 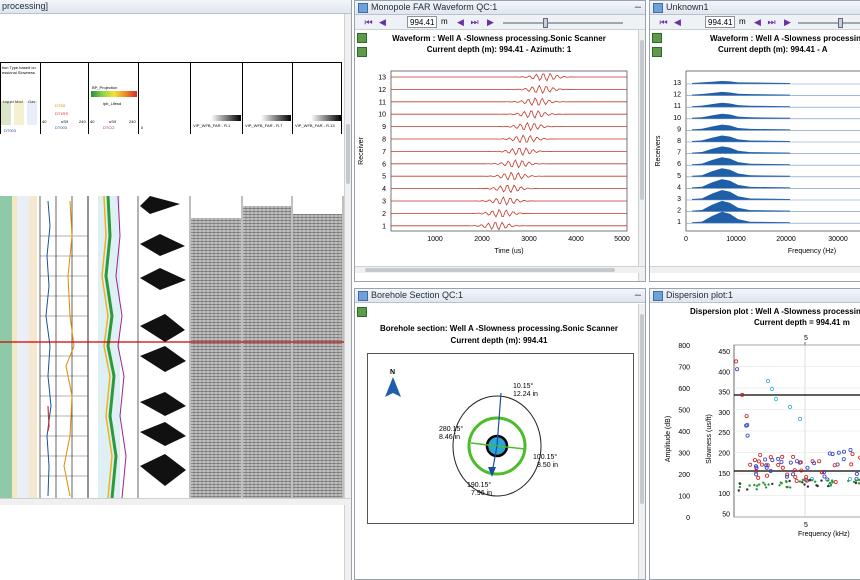 I want to click on waveform-titlebar: Monopole FAR Waveform QC:1 –, so click(x=500, y=8).